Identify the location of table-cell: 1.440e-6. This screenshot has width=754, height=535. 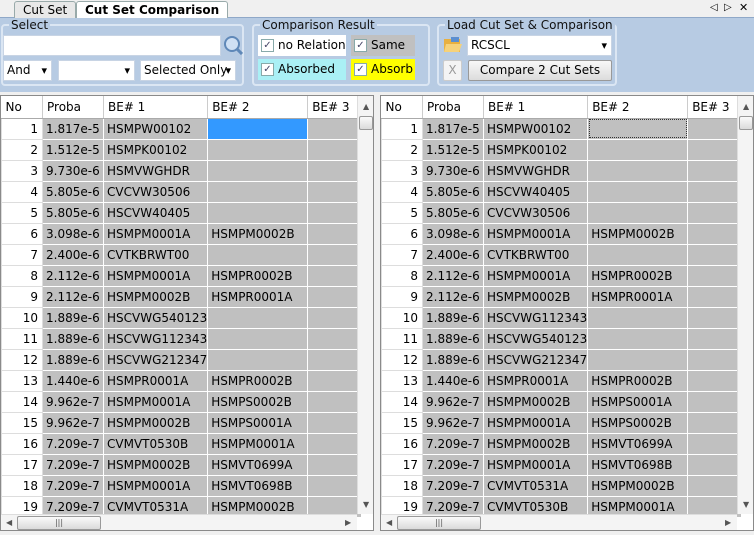
(453, 380).